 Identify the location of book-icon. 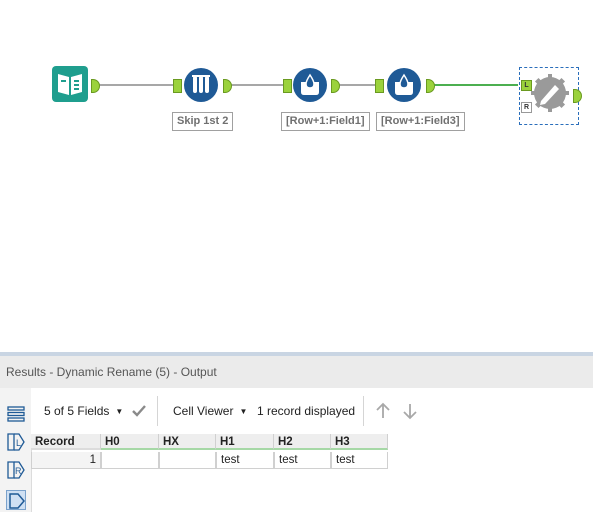
(70, 84).